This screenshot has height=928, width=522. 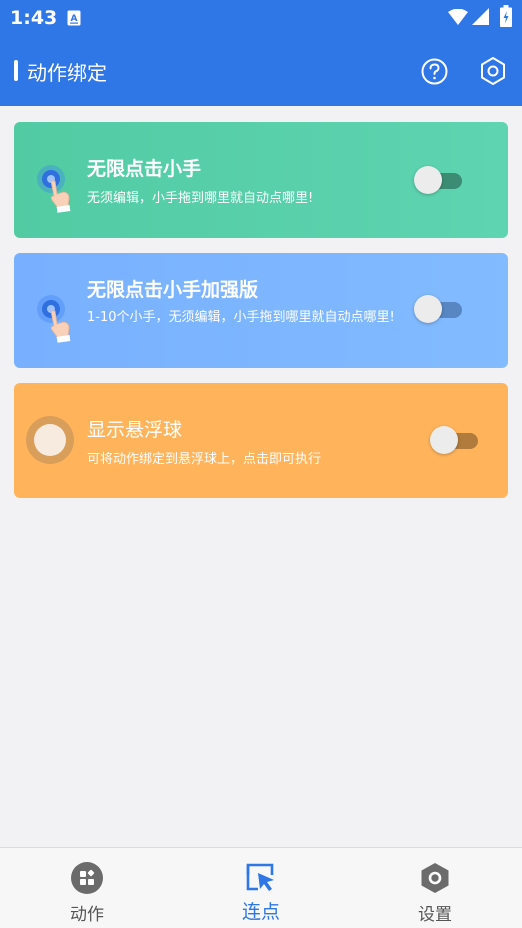 I want to click on tab-label: 连点, so click(x=260, y=912).